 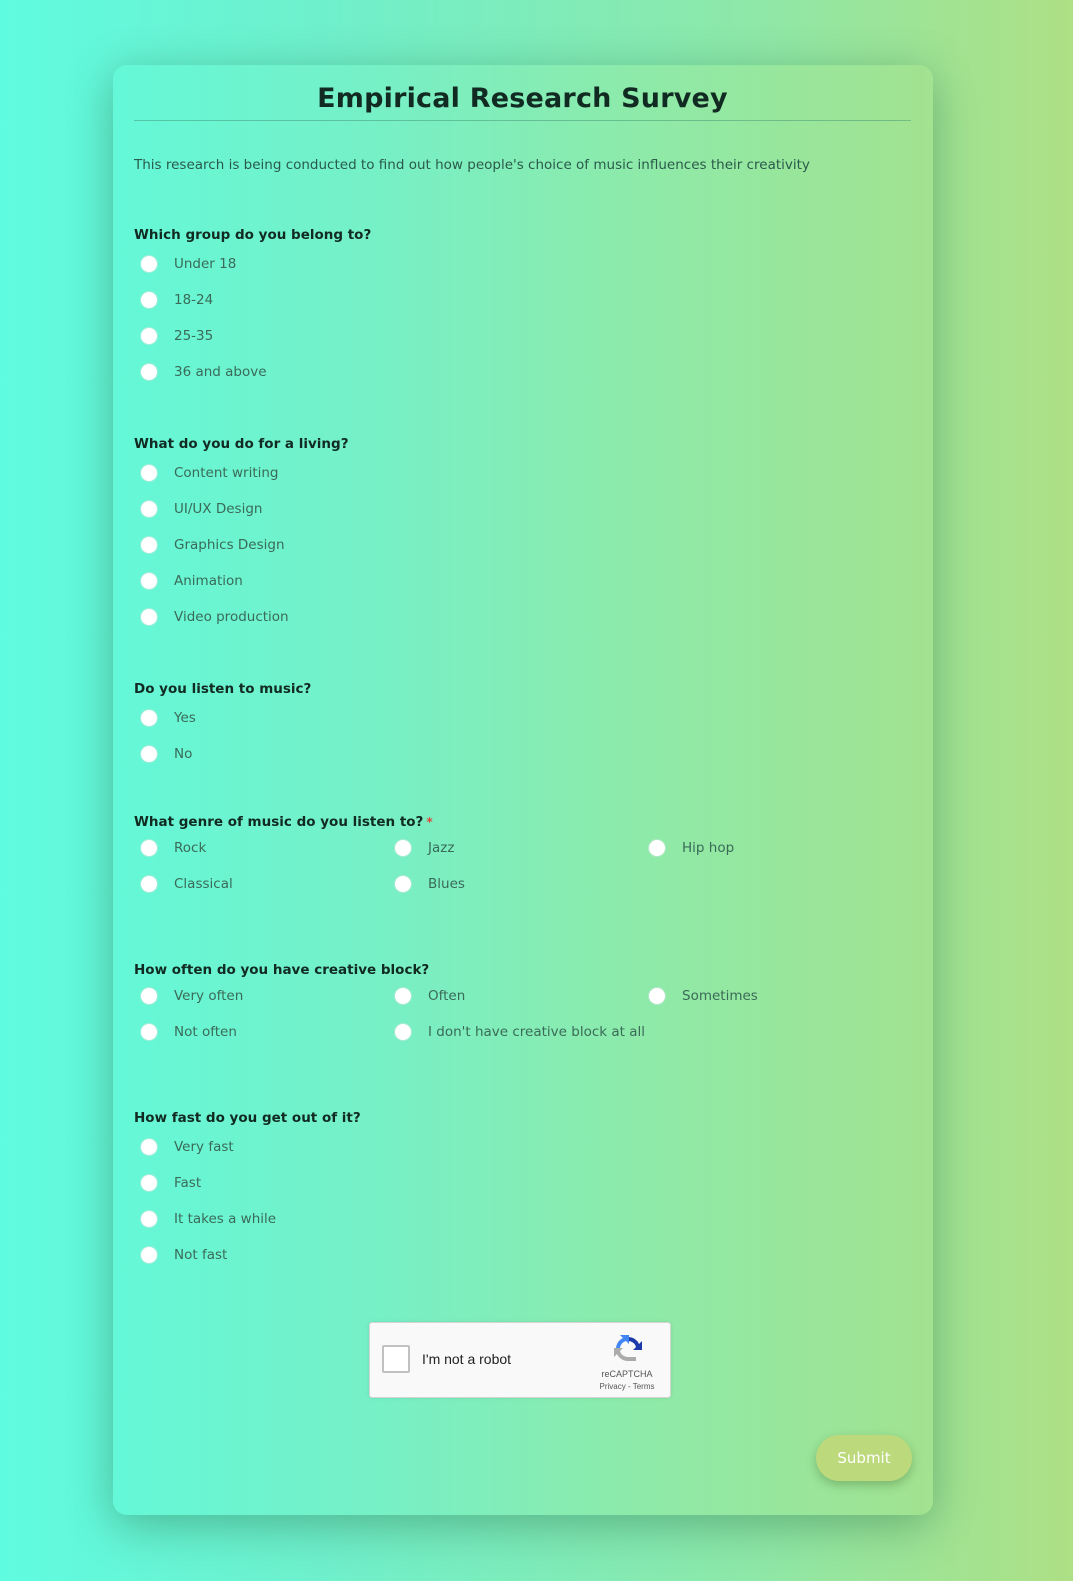 I want to click on form-title: Empirical Research Survey, so click(x=522, y=98).